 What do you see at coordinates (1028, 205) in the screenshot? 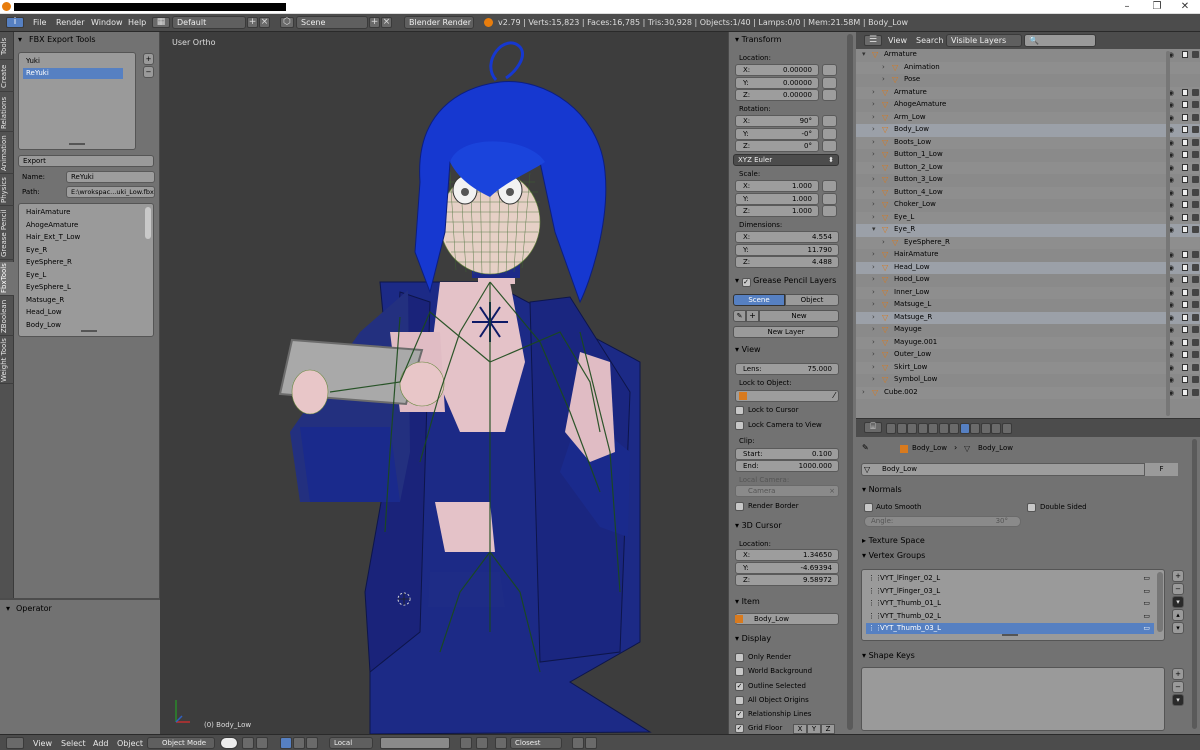
I see `outliner-row: › ▽ Choker_Low ◉` at bounding box center [1028, 205].